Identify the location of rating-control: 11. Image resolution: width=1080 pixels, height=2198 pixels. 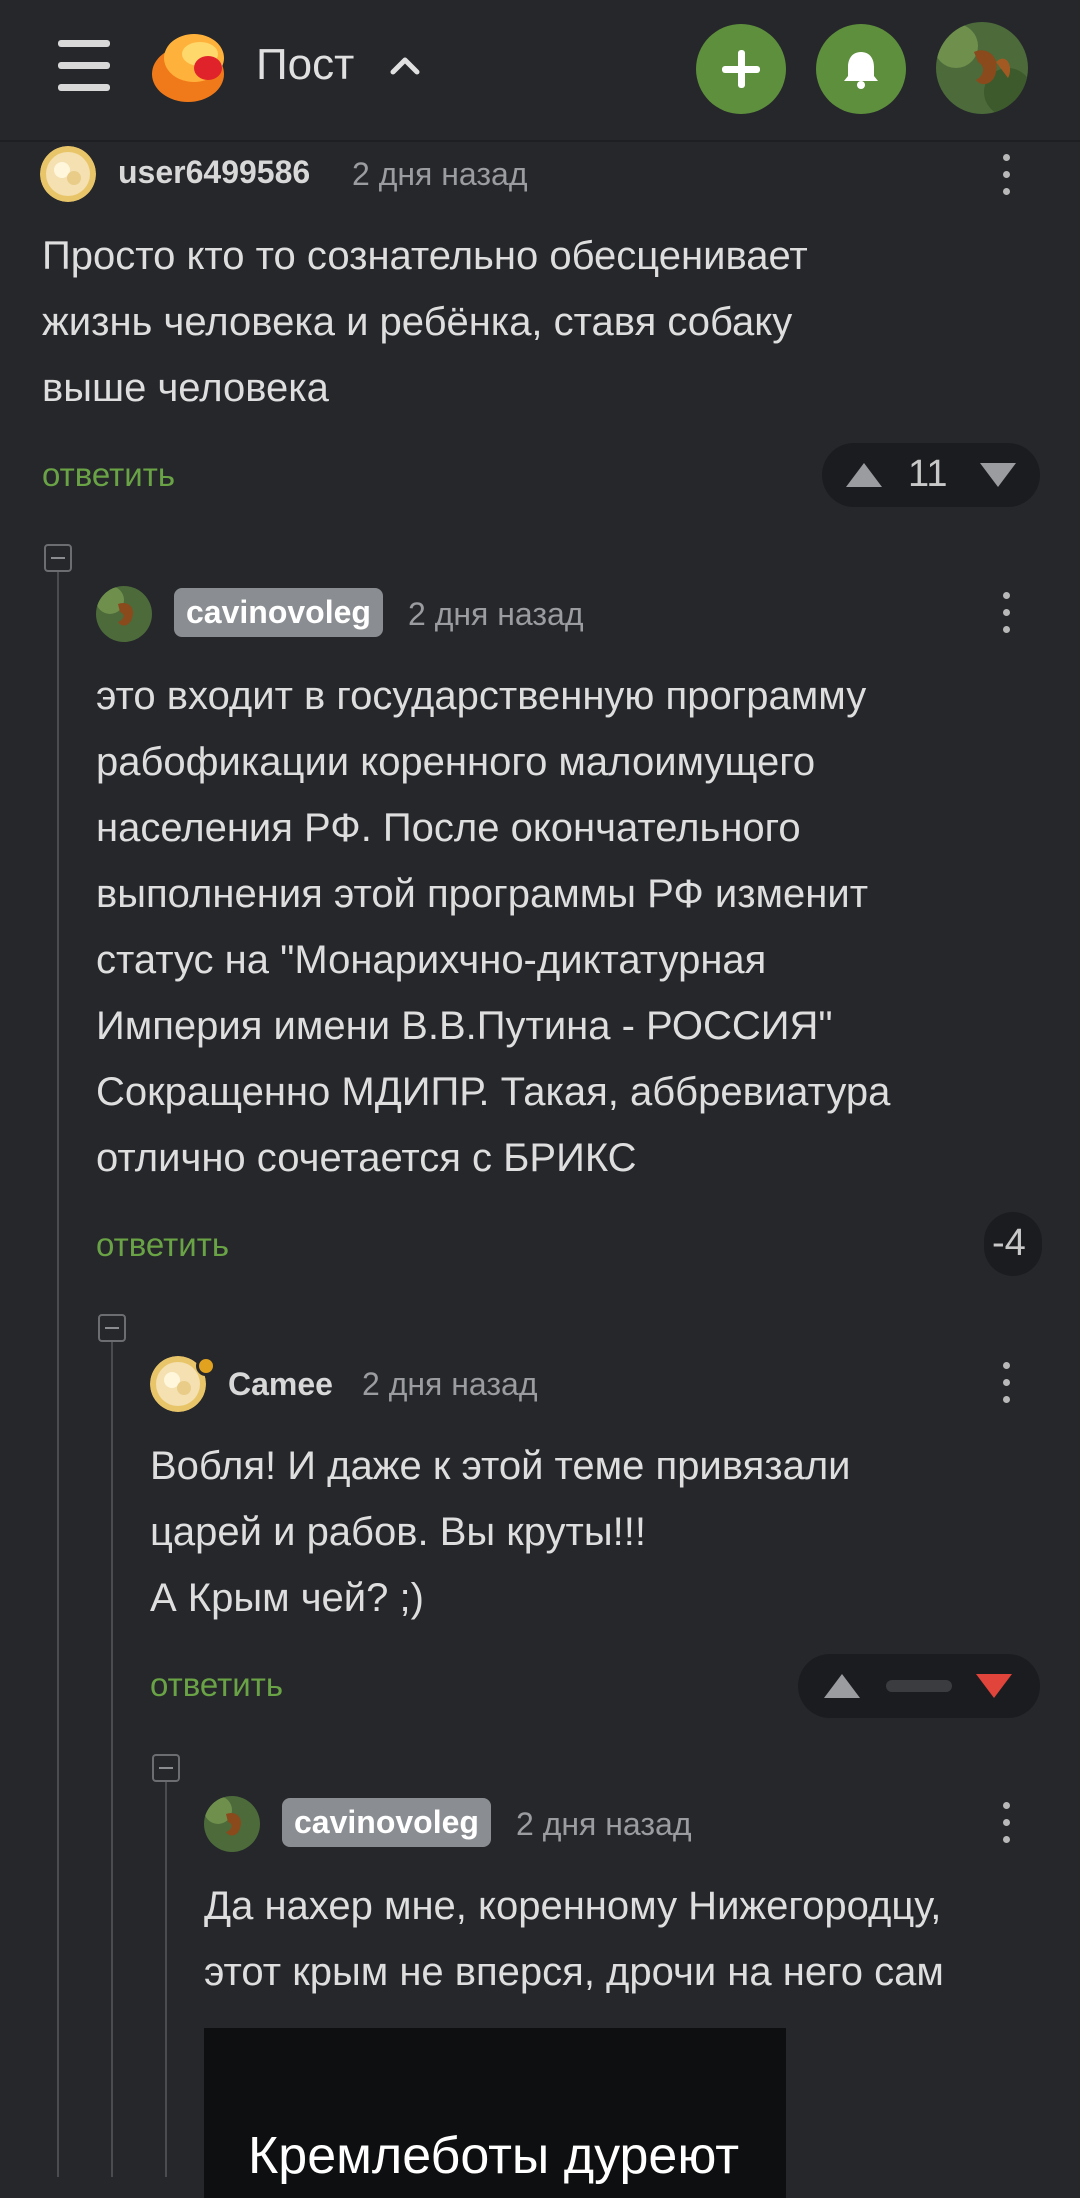
(931, 475).